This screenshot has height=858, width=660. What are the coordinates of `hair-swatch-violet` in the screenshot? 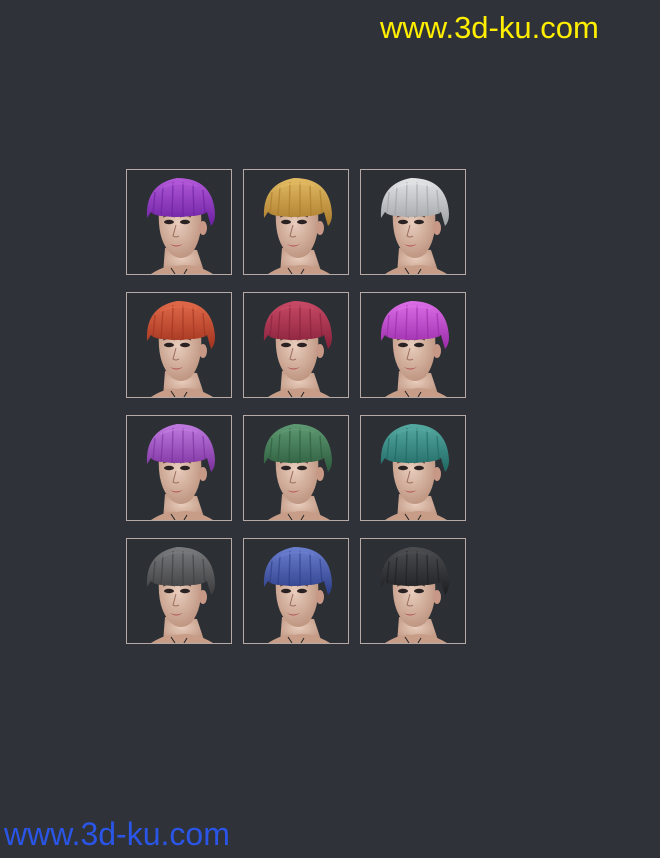 It's located at (179, 468).